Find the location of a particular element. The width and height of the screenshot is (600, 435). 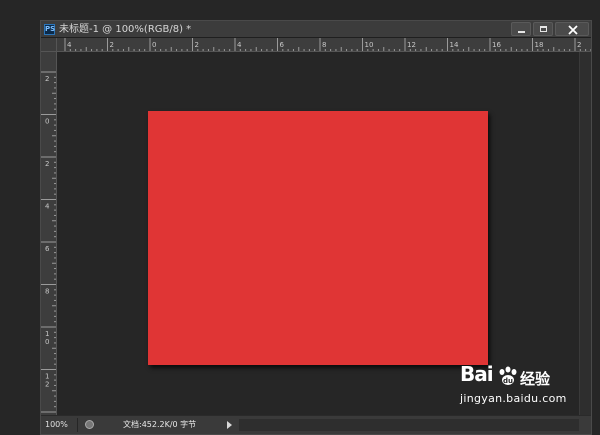

close-icon is located at coordinates (573, 30).